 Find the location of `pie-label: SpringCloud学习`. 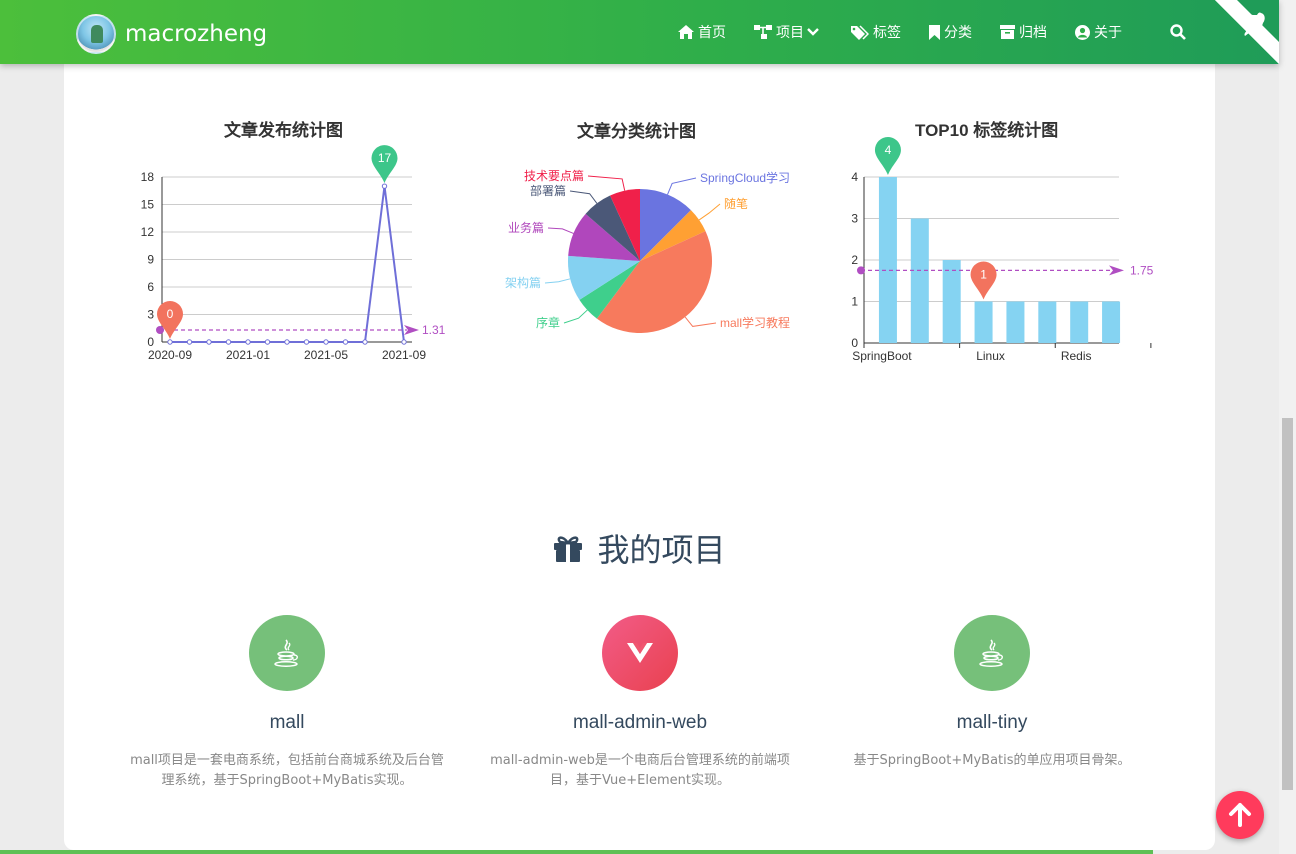

pie-label: SpringCloud学习 is located at coordinates (745, 177).